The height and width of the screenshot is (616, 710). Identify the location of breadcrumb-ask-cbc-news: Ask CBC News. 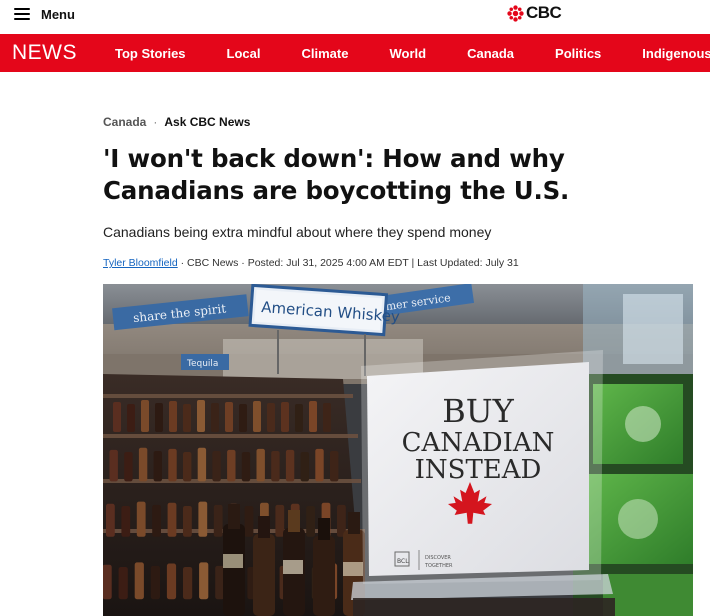
(207, 122).